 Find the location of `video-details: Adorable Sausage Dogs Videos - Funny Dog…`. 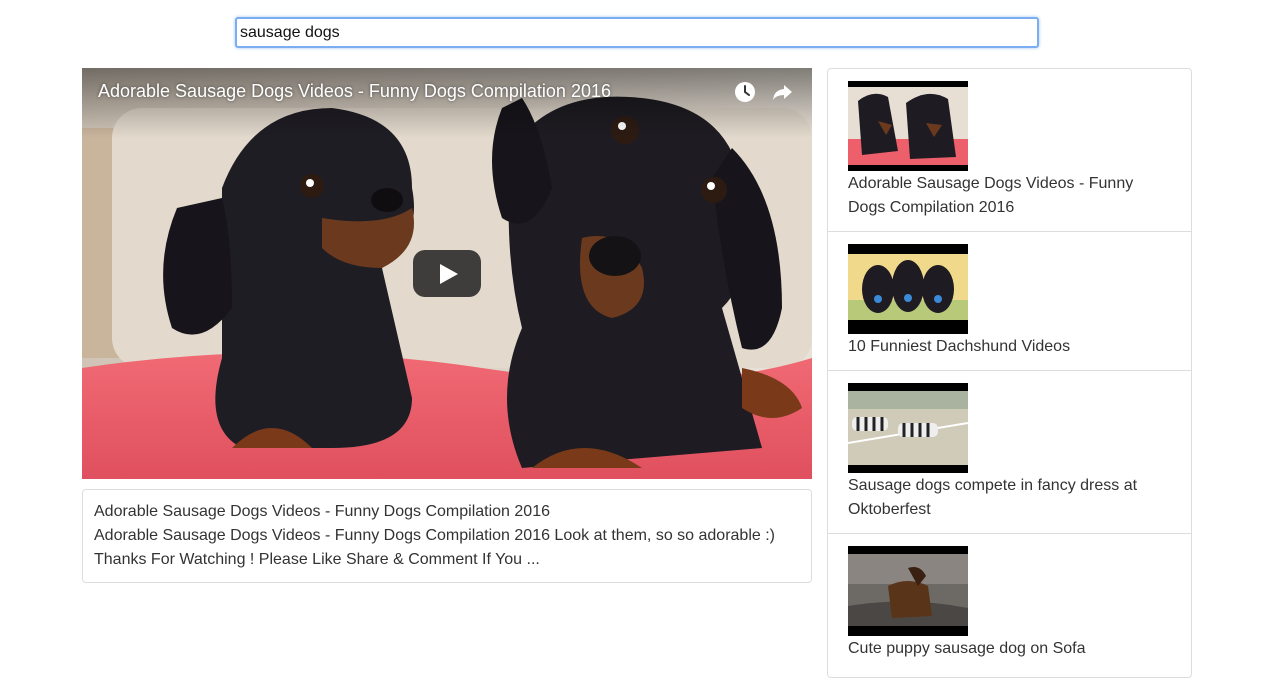

video-details: Adorable Sausage Dogs Videos - Funny Dog… is located at coordinates (447, 536).